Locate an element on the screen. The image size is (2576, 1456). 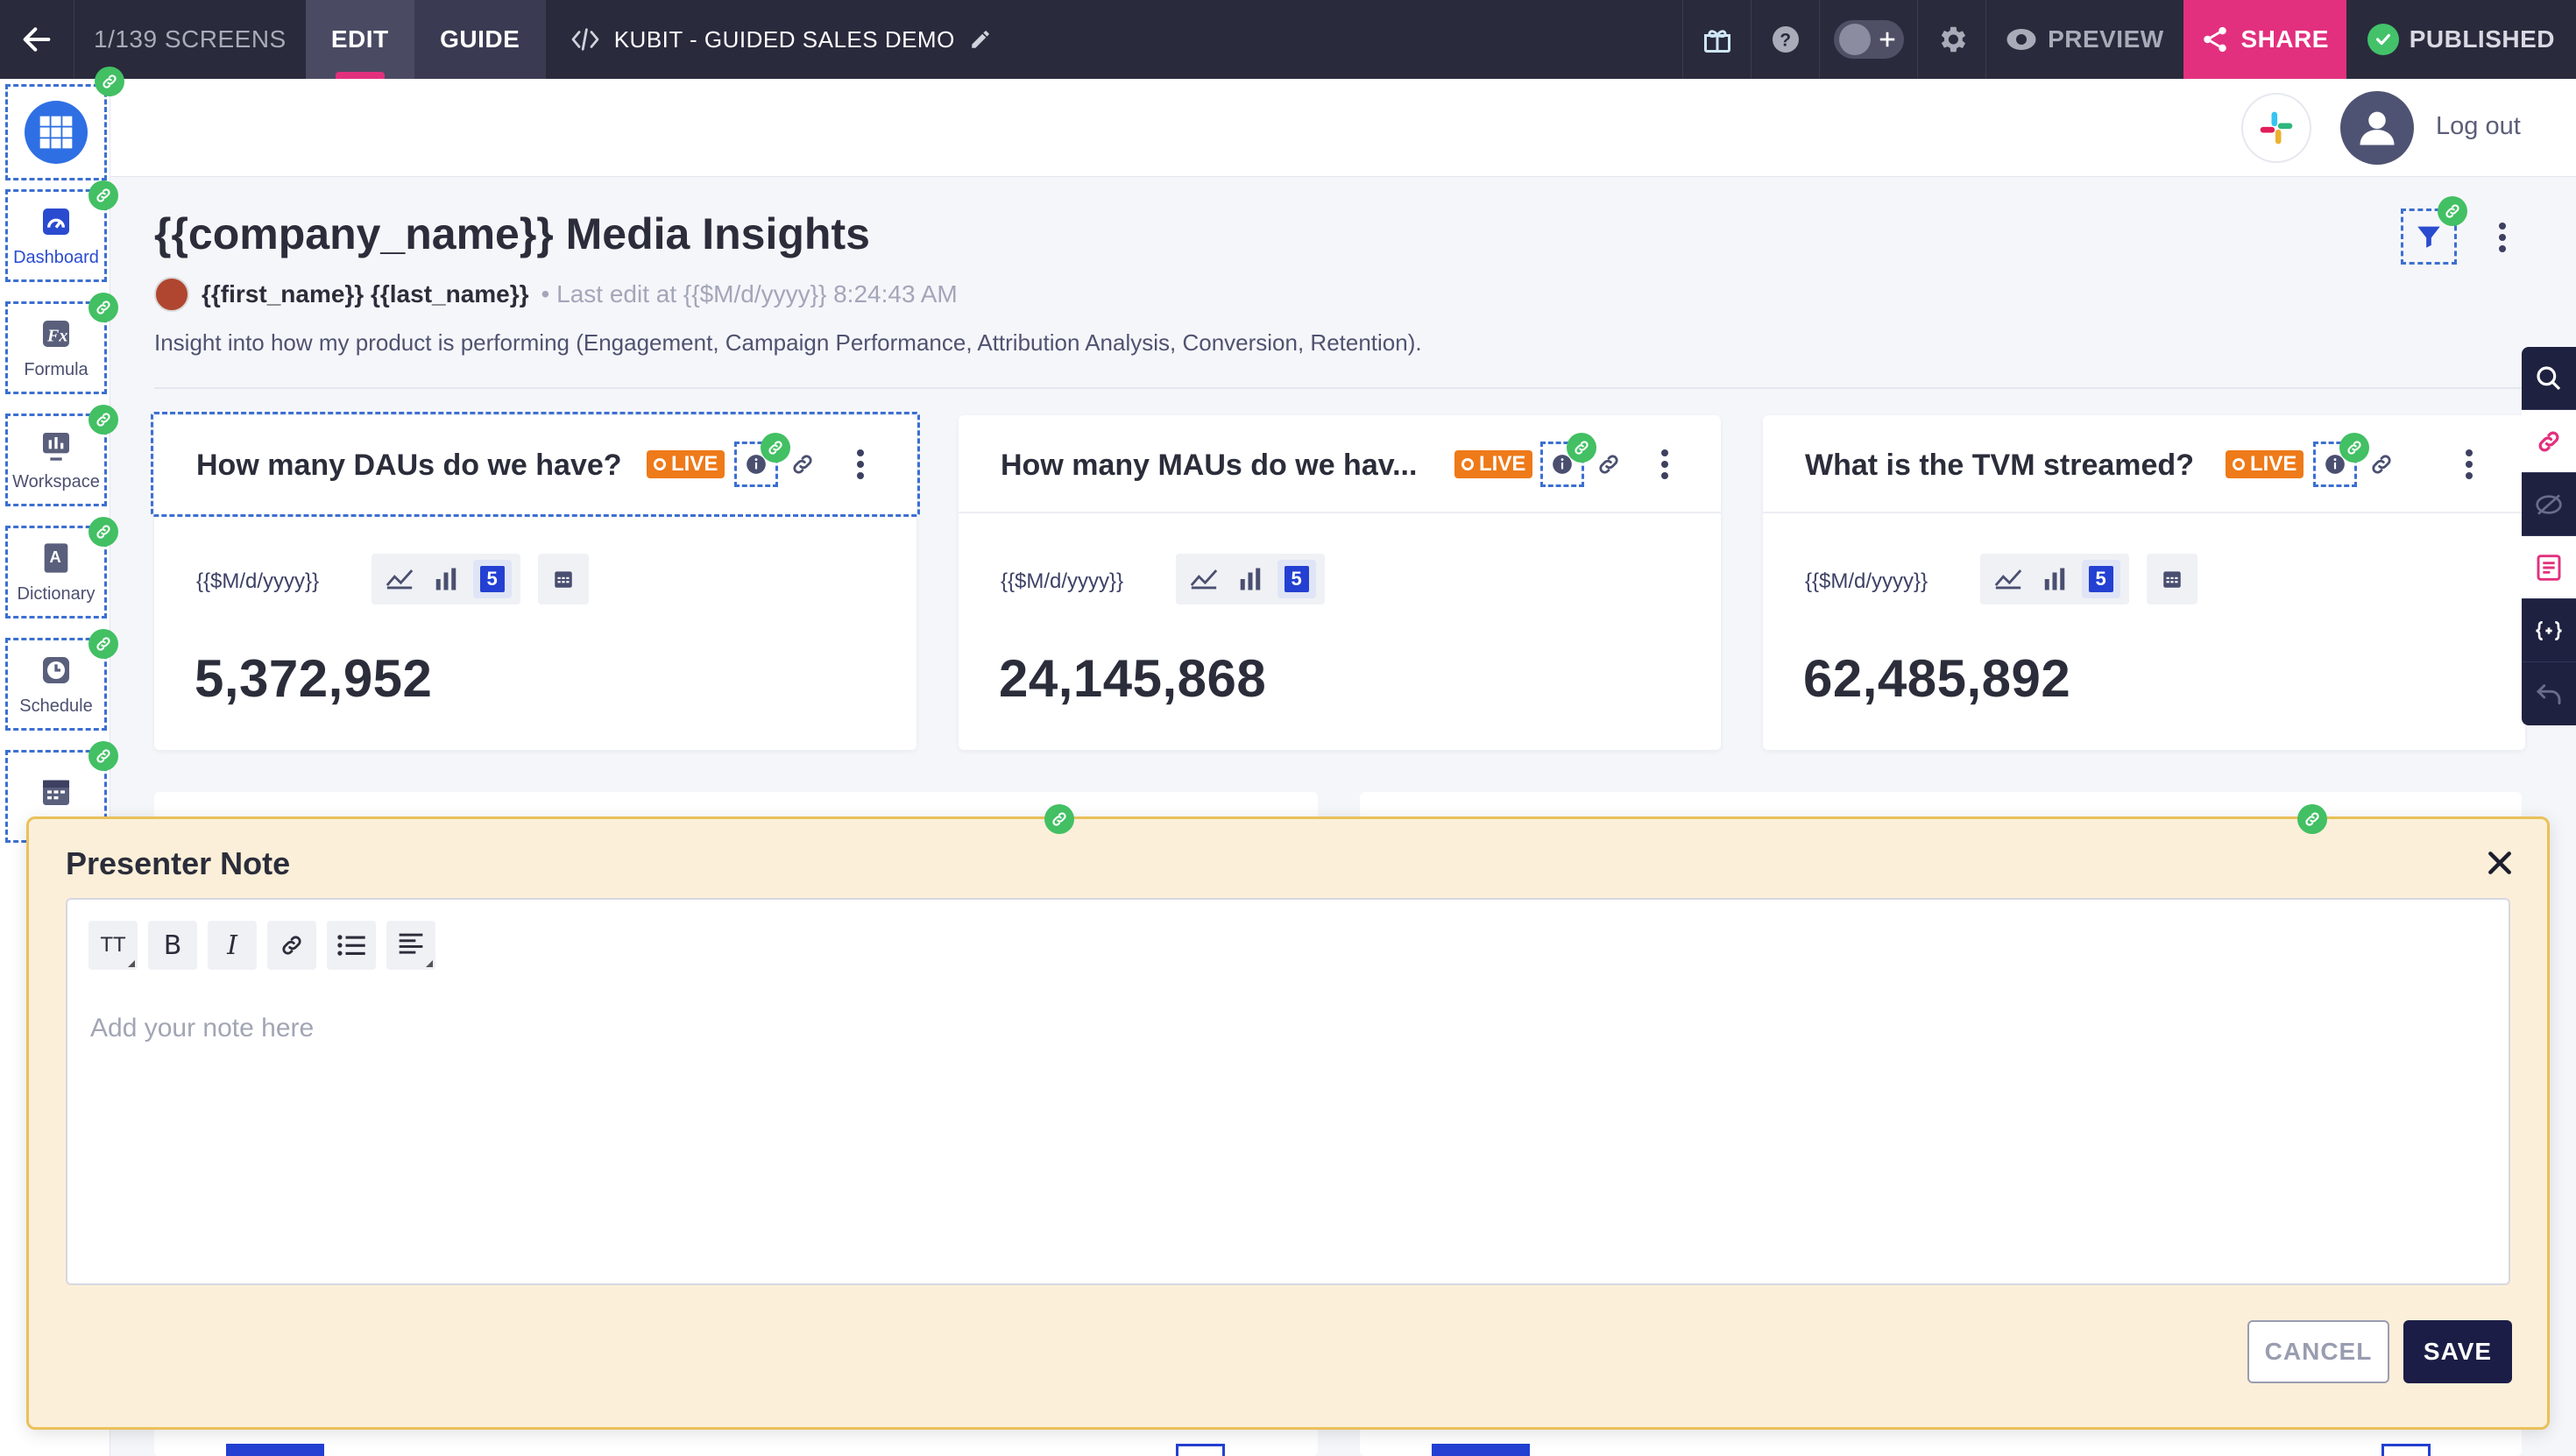
chart-bar-peek is located at coordinates (275, 1450).